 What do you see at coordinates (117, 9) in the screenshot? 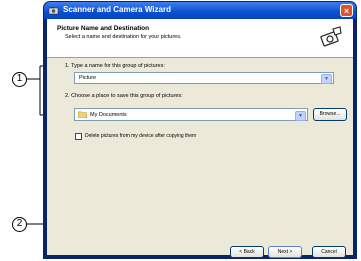
I see `window-title: Scanner and Camera Wizard` at bounding box center [117, 9].